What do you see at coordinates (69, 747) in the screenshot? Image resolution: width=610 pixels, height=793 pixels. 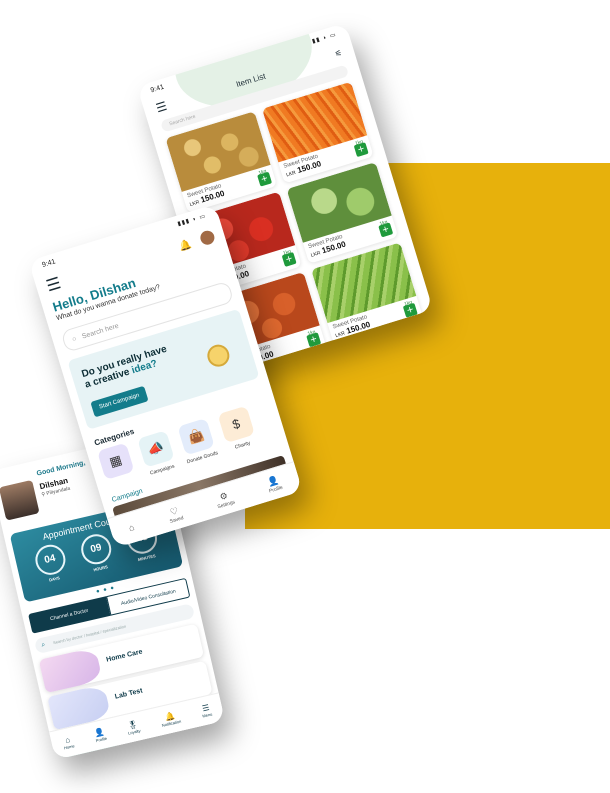 I see `nav-tab-label: Home` at bounding box center [69, 747].